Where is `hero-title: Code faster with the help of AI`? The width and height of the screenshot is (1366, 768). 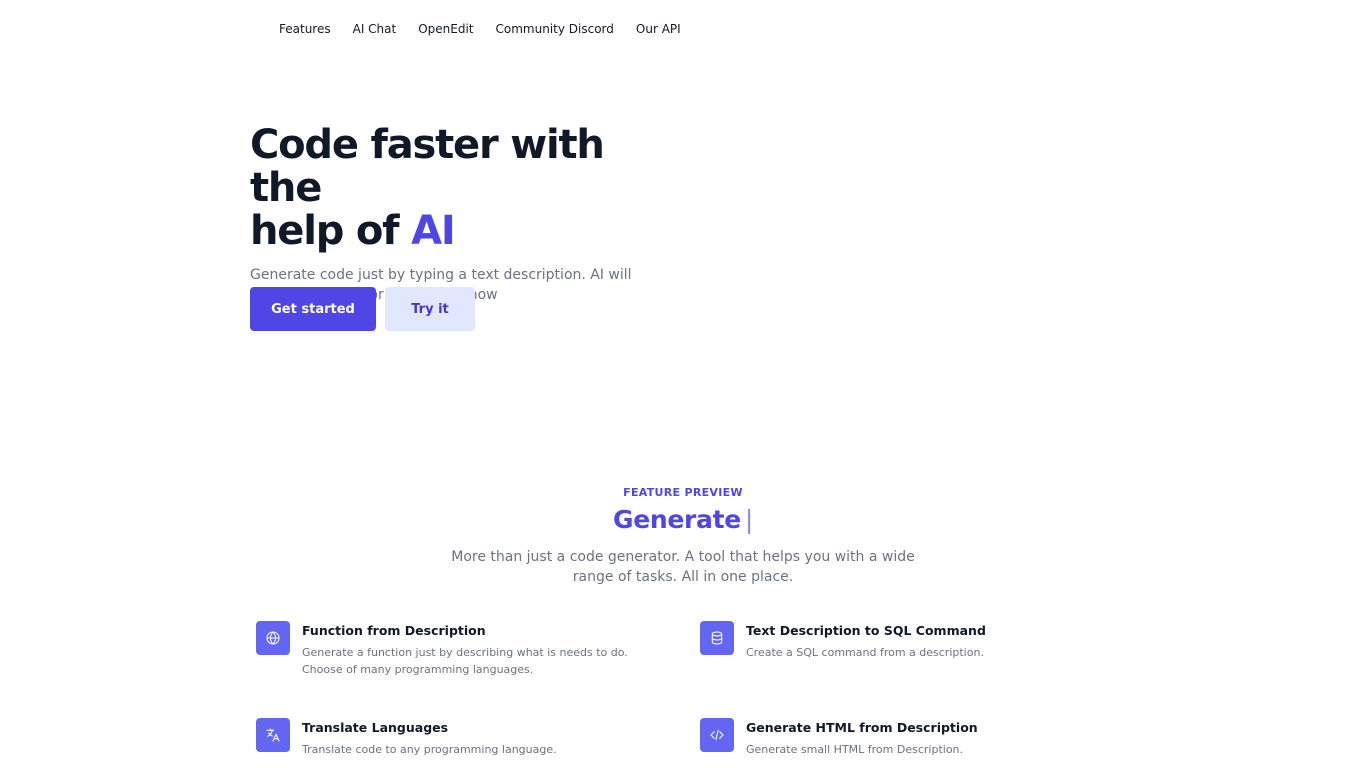
hero-title: Code faster with the help of AI is located at coordinates (460, 188).